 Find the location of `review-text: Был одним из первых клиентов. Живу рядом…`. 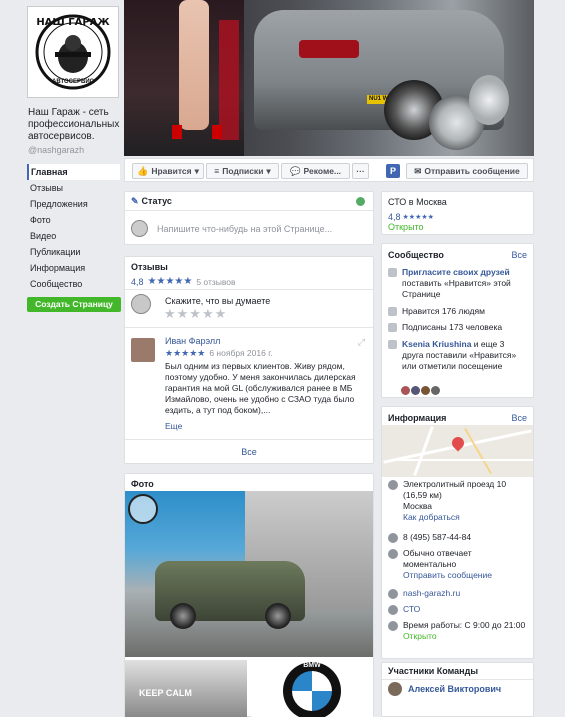

review-text: Был одним из первых клиентов. Живу рядом… is located at coordinates (260, 388).